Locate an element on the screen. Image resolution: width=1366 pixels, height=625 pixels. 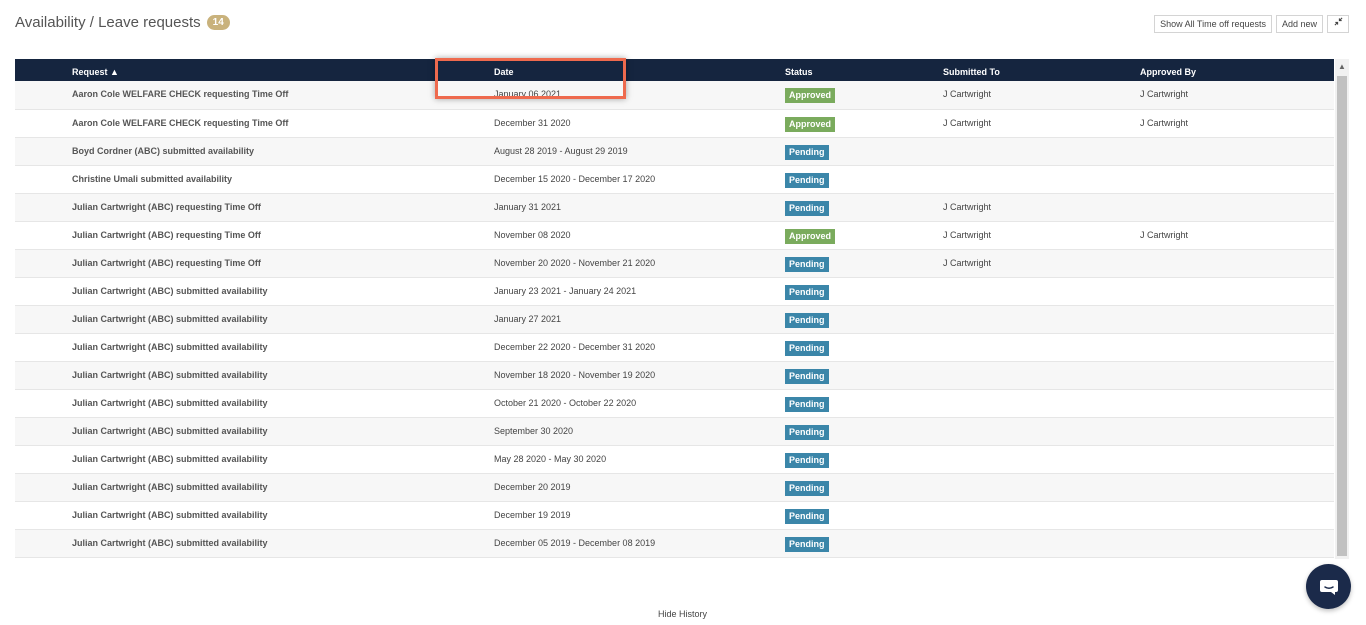
collapse-icon is located at coordinates (1338, 21).